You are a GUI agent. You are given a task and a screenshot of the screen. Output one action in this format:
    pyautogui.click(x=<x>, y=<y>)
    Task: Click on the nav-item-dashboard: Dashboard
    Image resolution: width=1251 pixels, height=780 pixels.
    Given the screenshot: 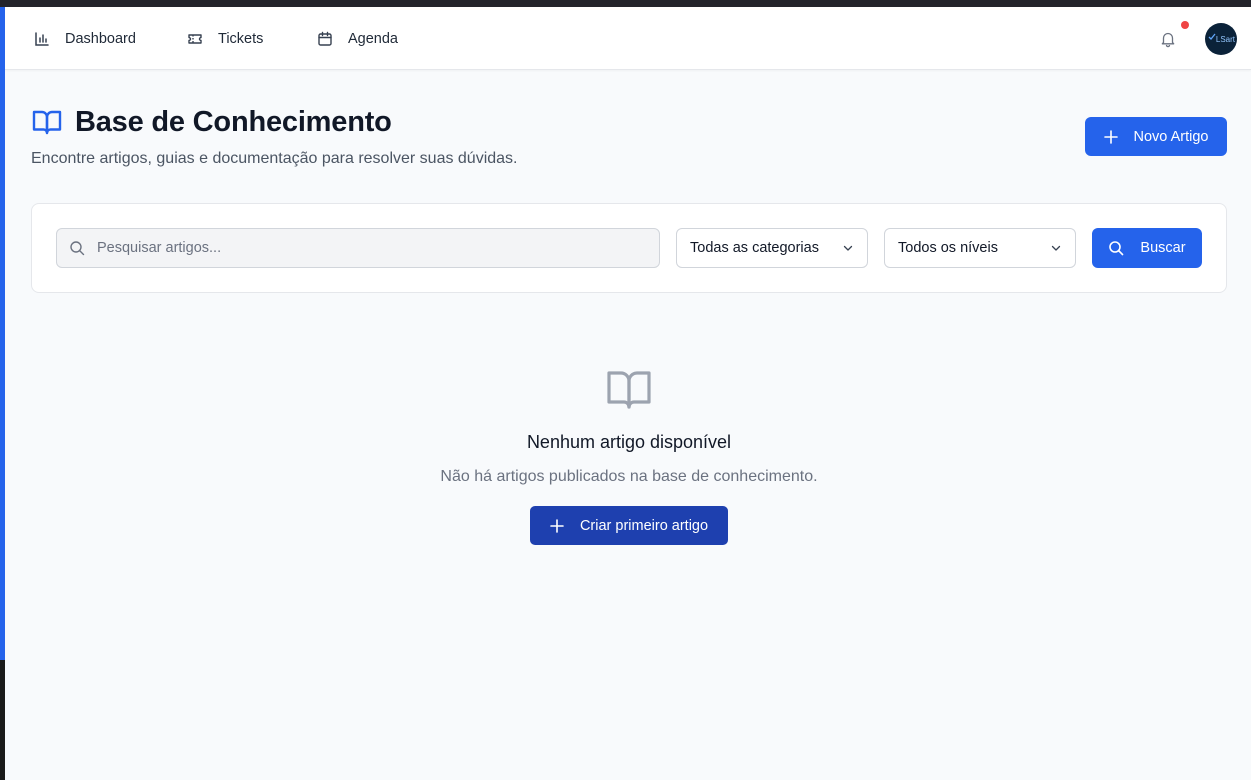 What is the action you would take?
    pyautogui.click(x=85, y=38)
    